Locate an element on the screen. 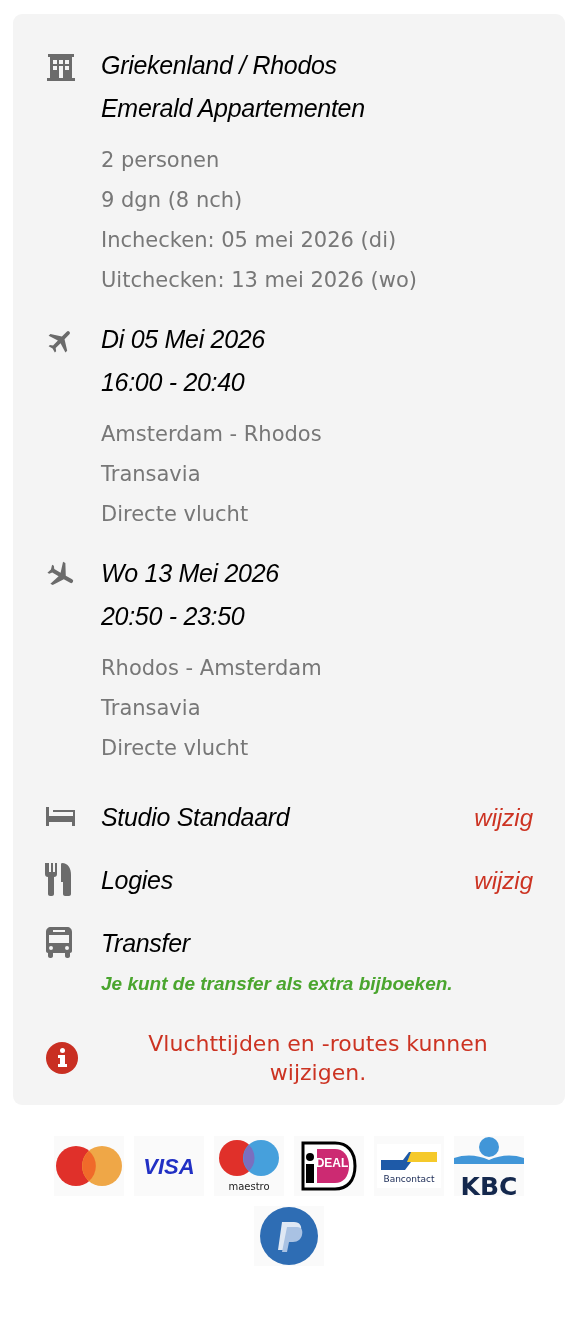 The height and width of the screenshot is (1318, 578). section-title: 20:50 - 23:50 is located at coordinates (173, 616).